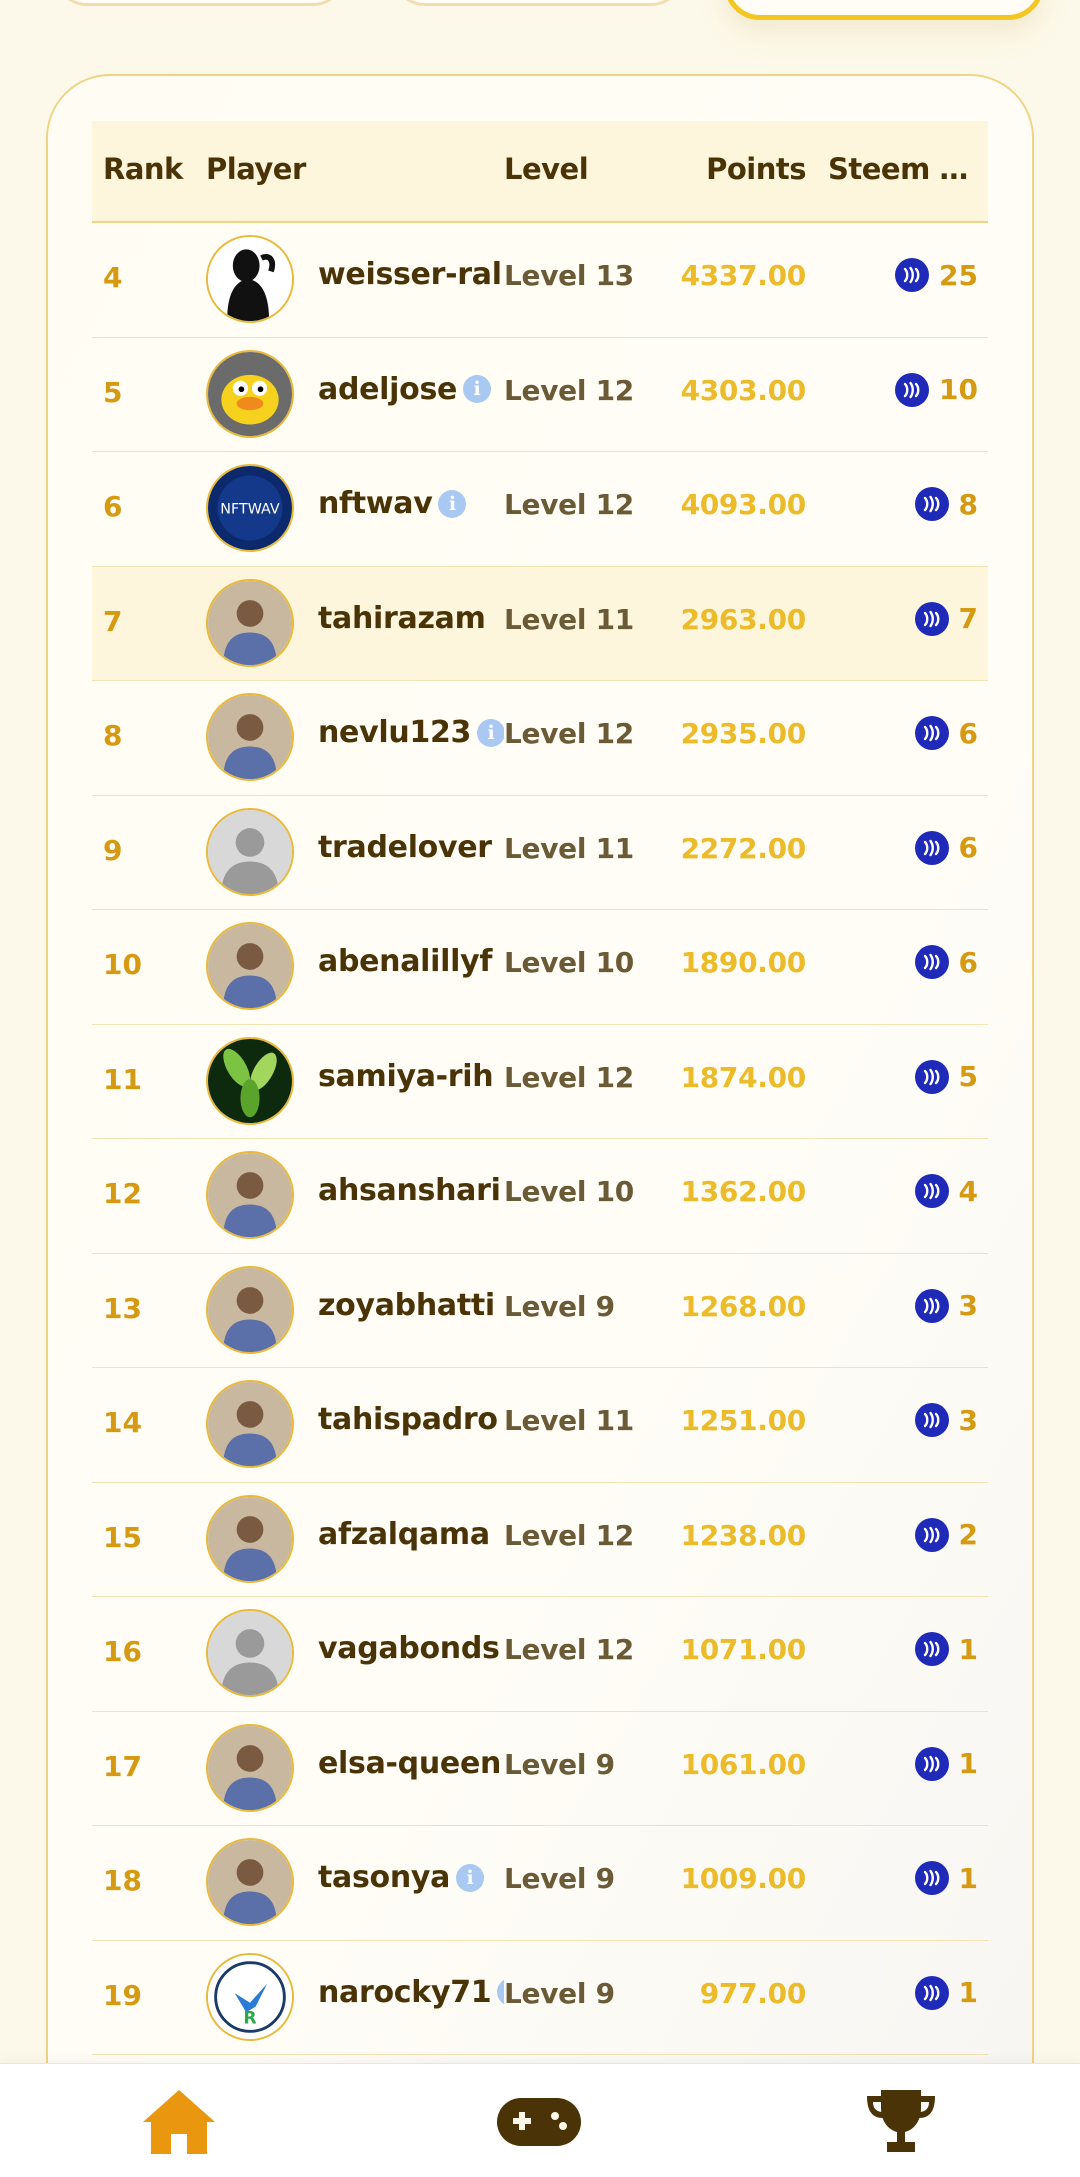 Image resolution: width=1080 pixels, height=2177 pixels. I want to click on player-cell: narocky71i, so click(411, 1998).